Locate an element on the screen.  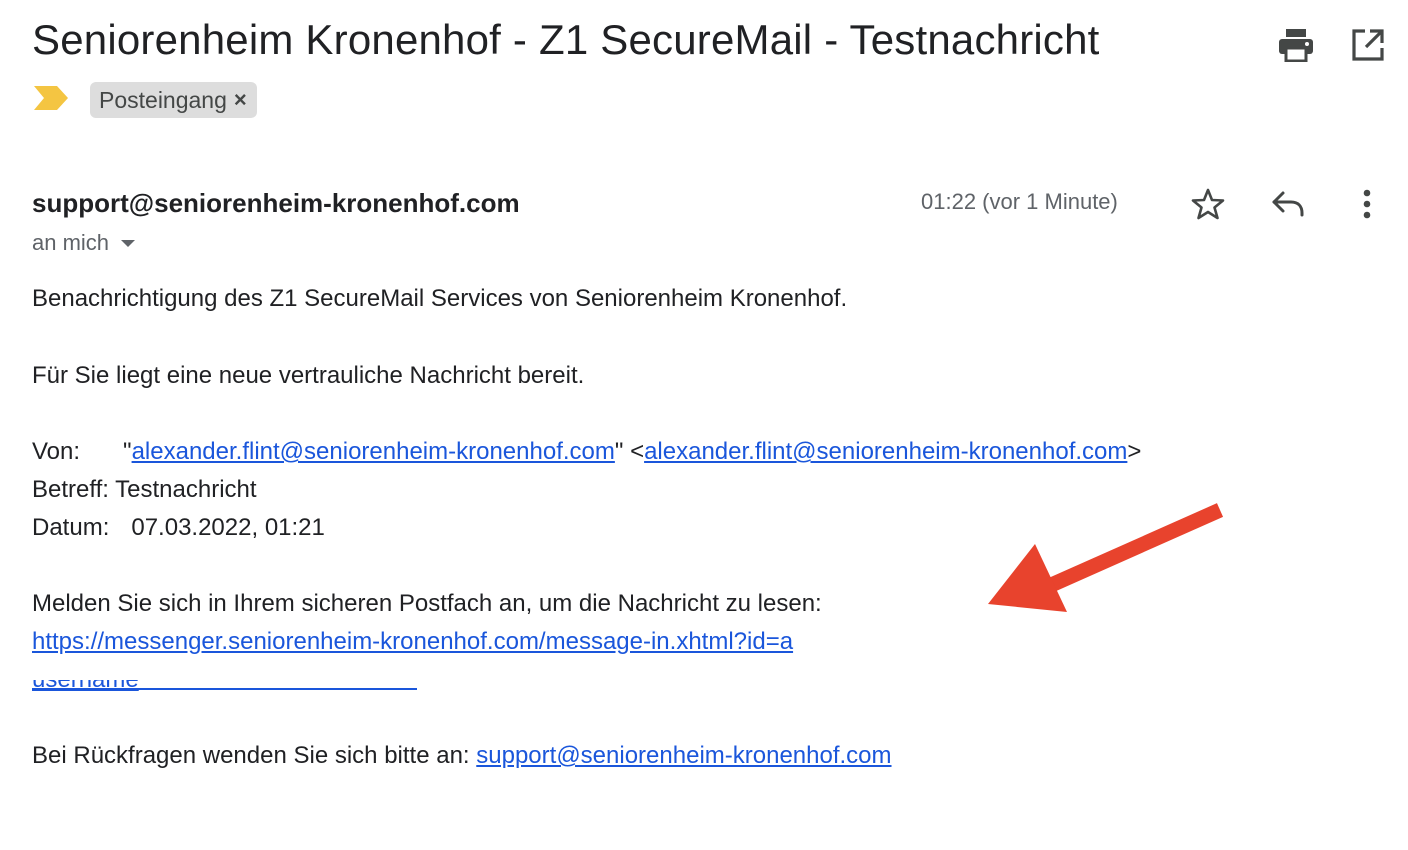
von-quote-open: " is located at coordinates (127, 451).